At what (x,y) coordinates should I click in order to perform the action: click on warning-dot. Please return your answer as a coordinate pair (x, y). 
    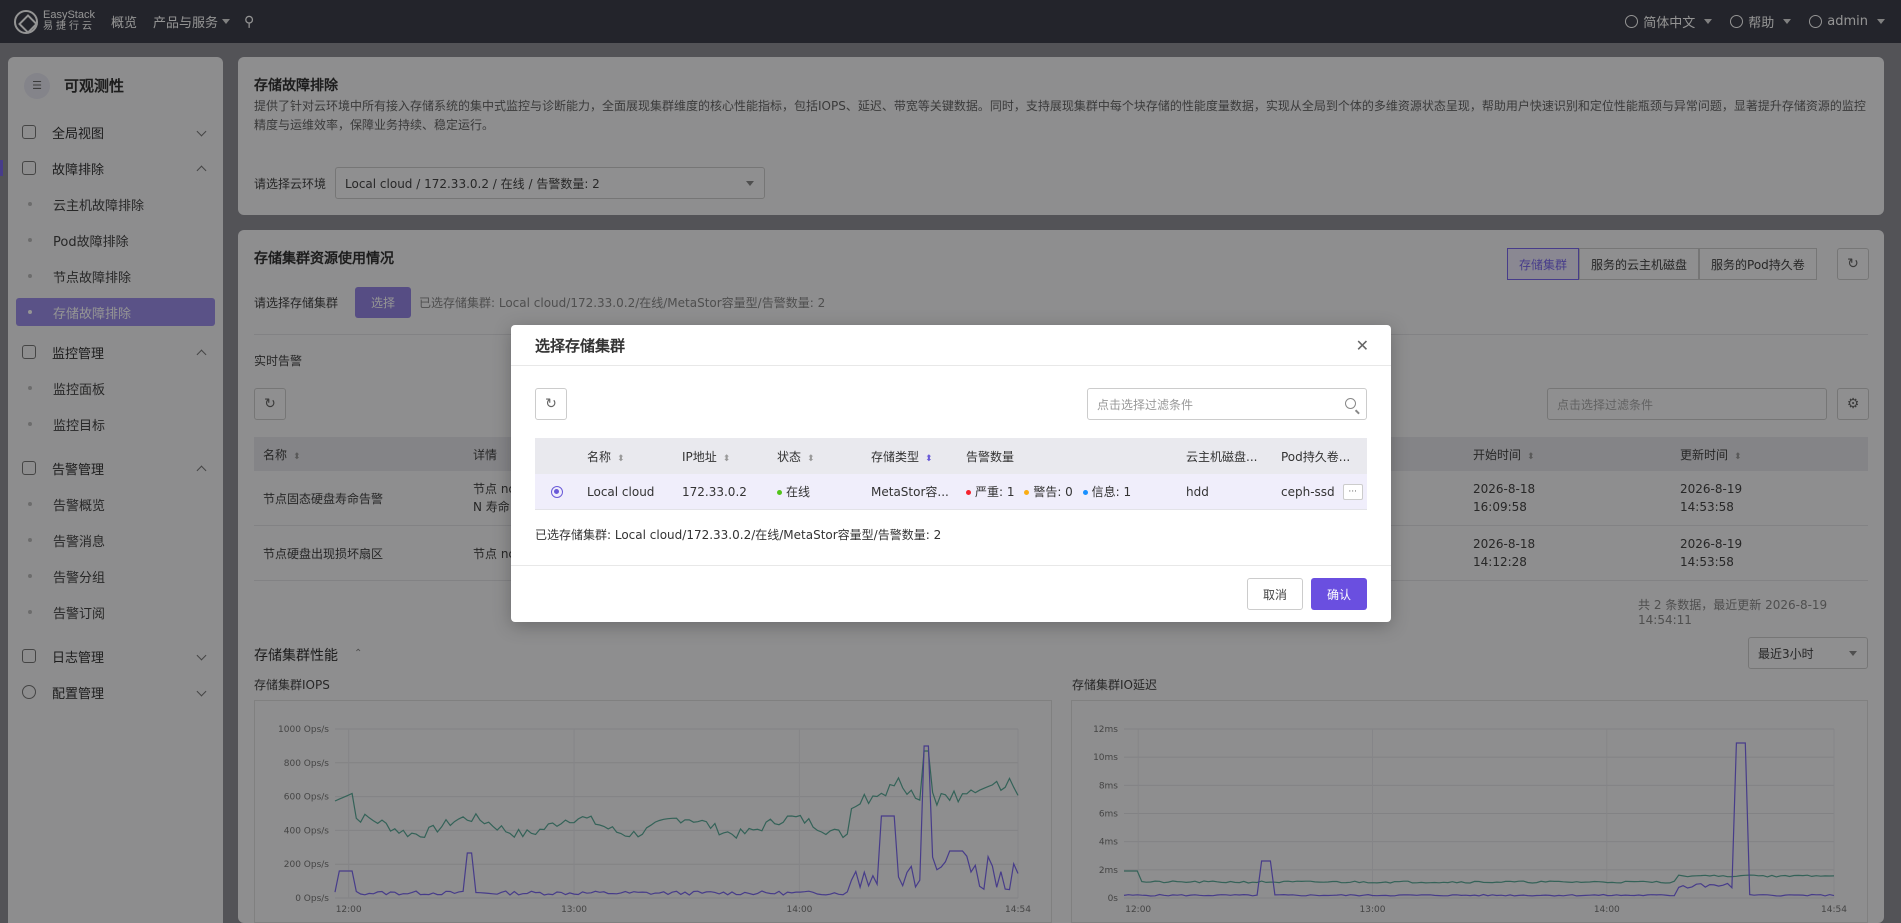
    Looking at the image, I should click on (1027, 492).